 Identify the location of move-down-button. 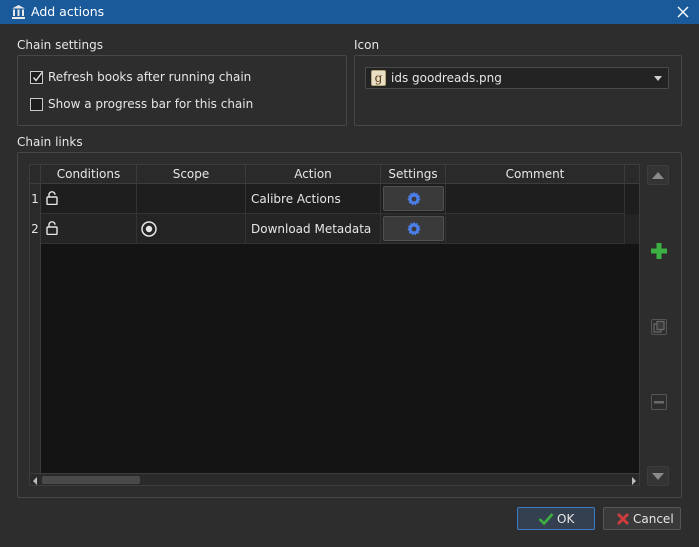
(658, 476).